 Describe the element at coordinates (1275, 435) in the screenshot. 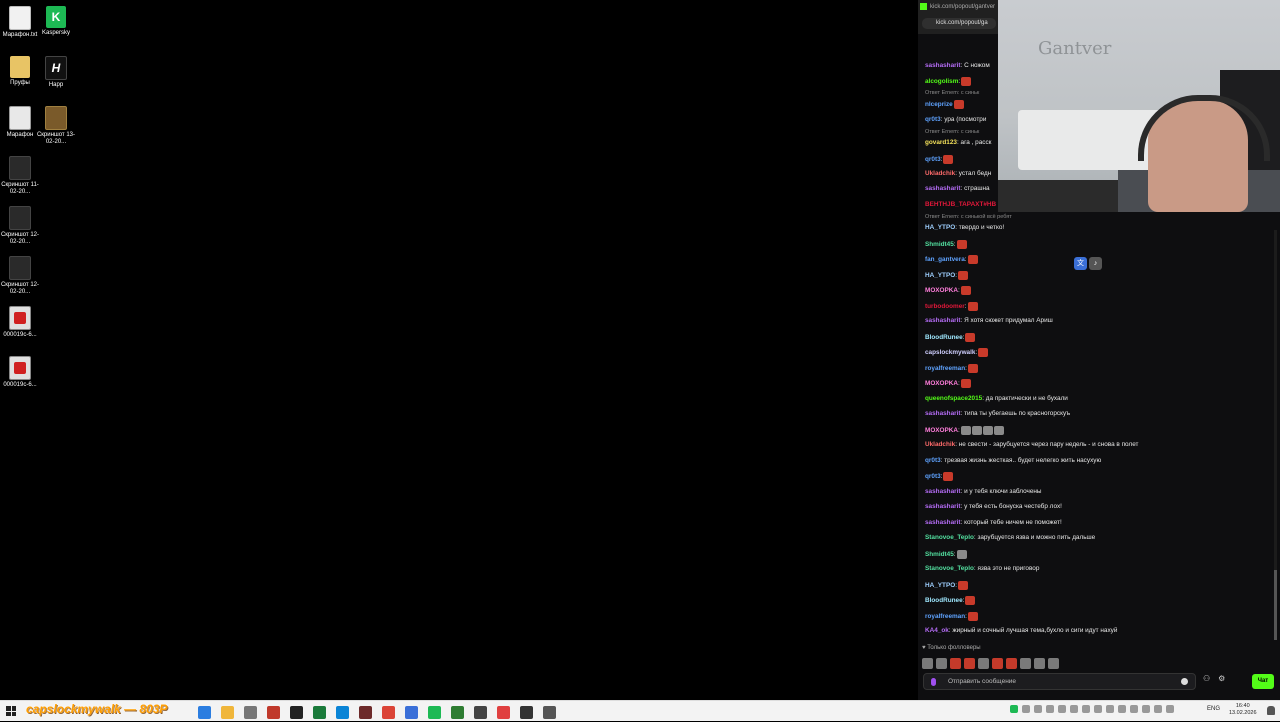

I see `chat-scrollbar` at that location.